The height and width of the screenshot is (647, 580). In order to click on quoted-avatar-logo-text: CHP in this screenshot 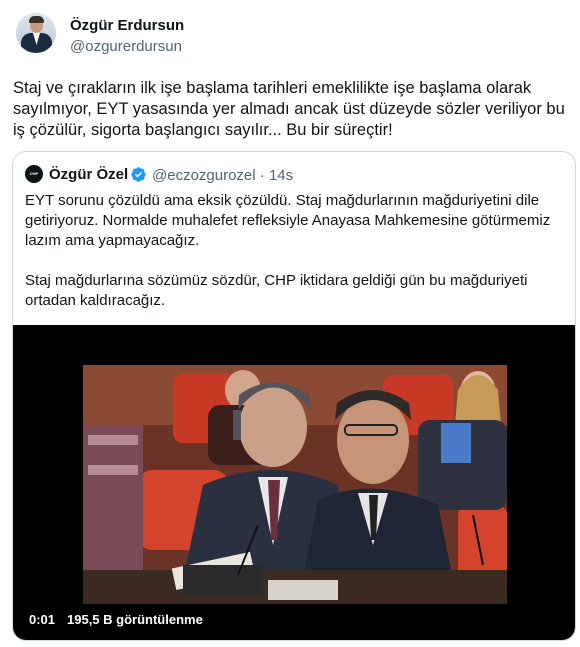, I will do `click(34, 173)`.